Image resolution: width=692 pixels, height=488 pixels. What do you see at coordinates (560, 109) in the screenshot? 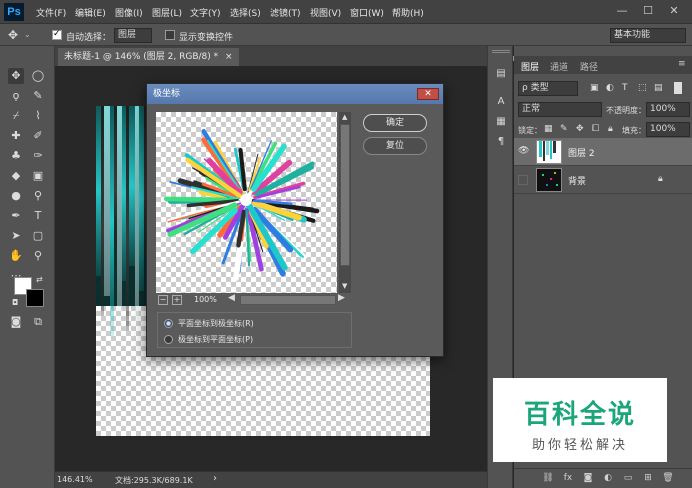
I see `blend-mode-dropdown: 正常` at bounding box center [560, 109].